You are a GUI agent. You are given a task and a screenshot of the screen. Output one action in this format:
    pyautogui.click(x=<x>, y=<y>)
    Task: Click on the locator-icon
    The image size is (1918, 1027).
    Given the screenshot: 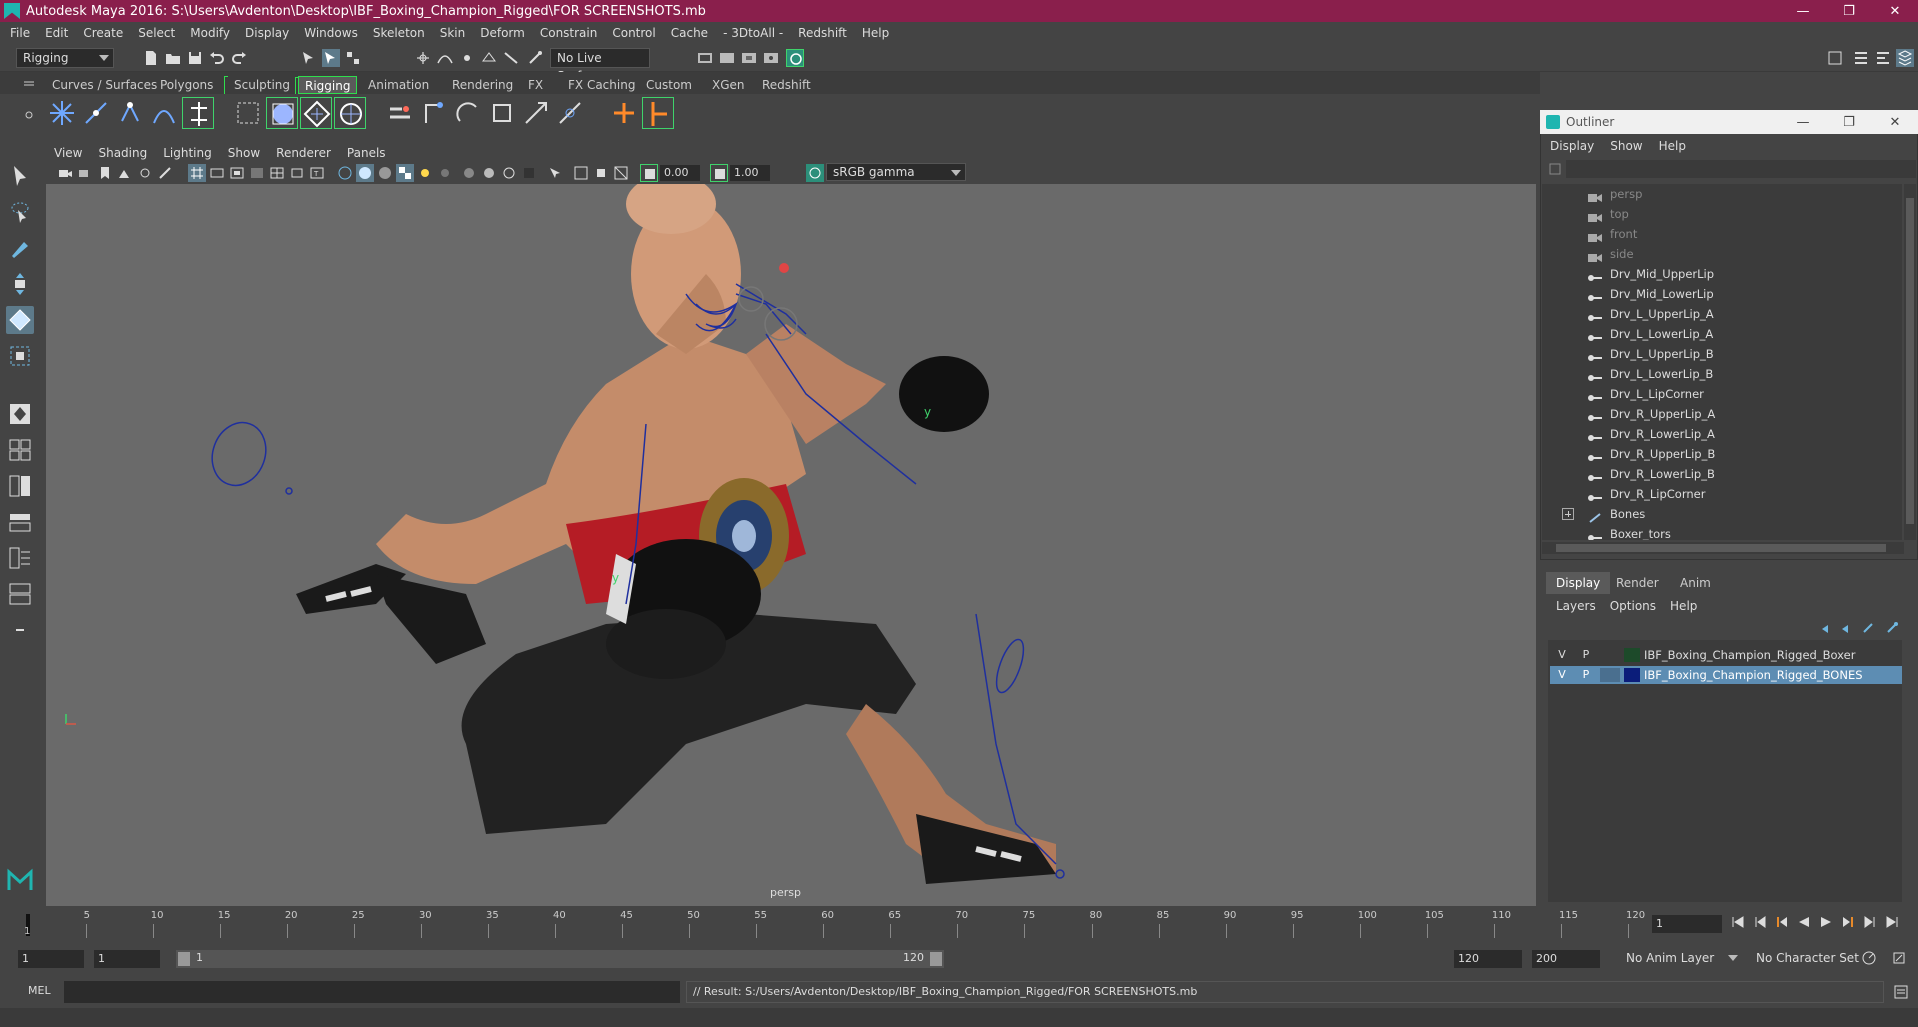 What is the action you would take?
    pyautogui.click(x=62, y=113)
    